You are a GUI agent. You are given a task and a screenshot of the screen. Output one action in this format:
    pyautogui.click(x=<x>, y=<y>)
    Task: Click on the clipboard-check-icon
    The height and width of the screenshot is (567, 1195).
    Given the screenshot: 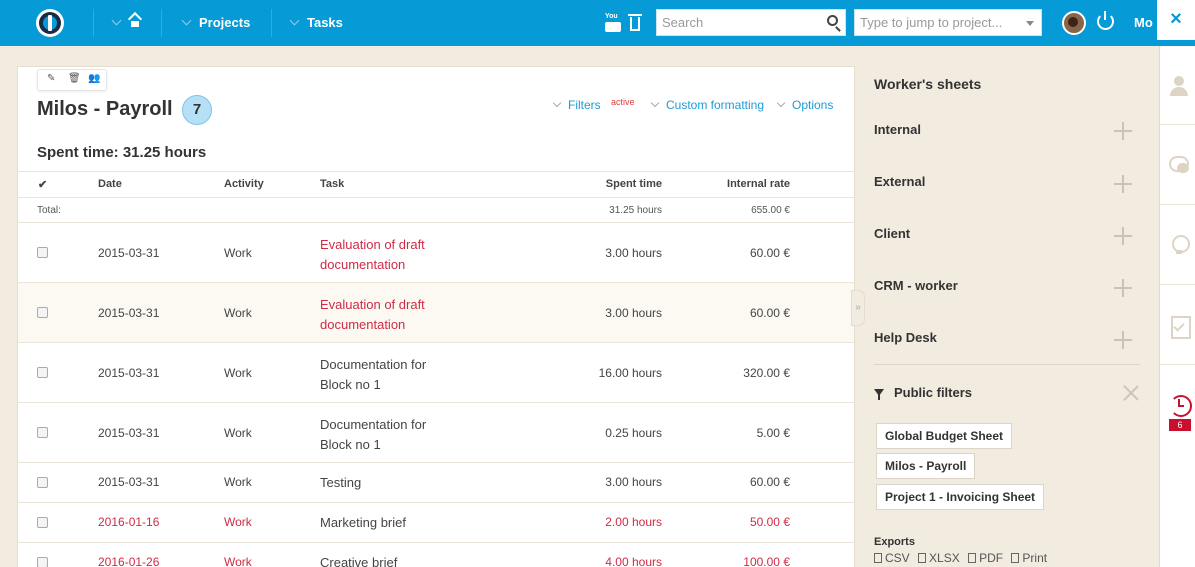 What is the action you would take?
    pyautogui.click(x=1180, y=327)
    